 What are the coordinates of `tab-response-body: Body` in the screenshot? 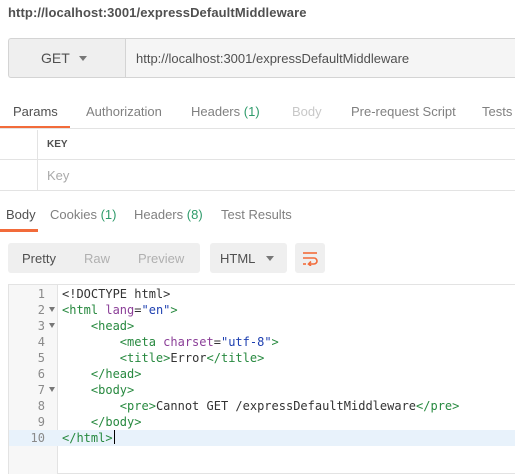 It's located at (21, 214).